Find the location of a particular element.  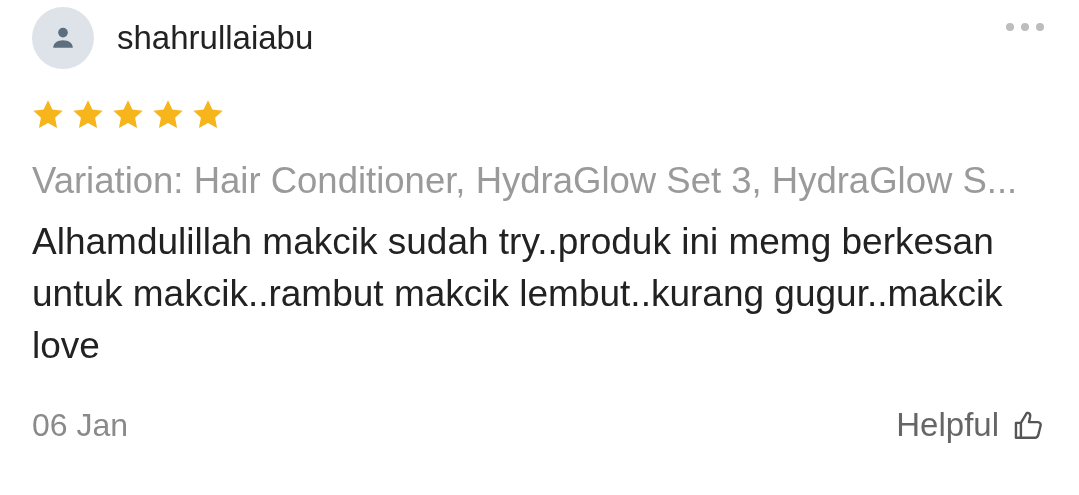

person-icon is located at coordinates (63, 38).